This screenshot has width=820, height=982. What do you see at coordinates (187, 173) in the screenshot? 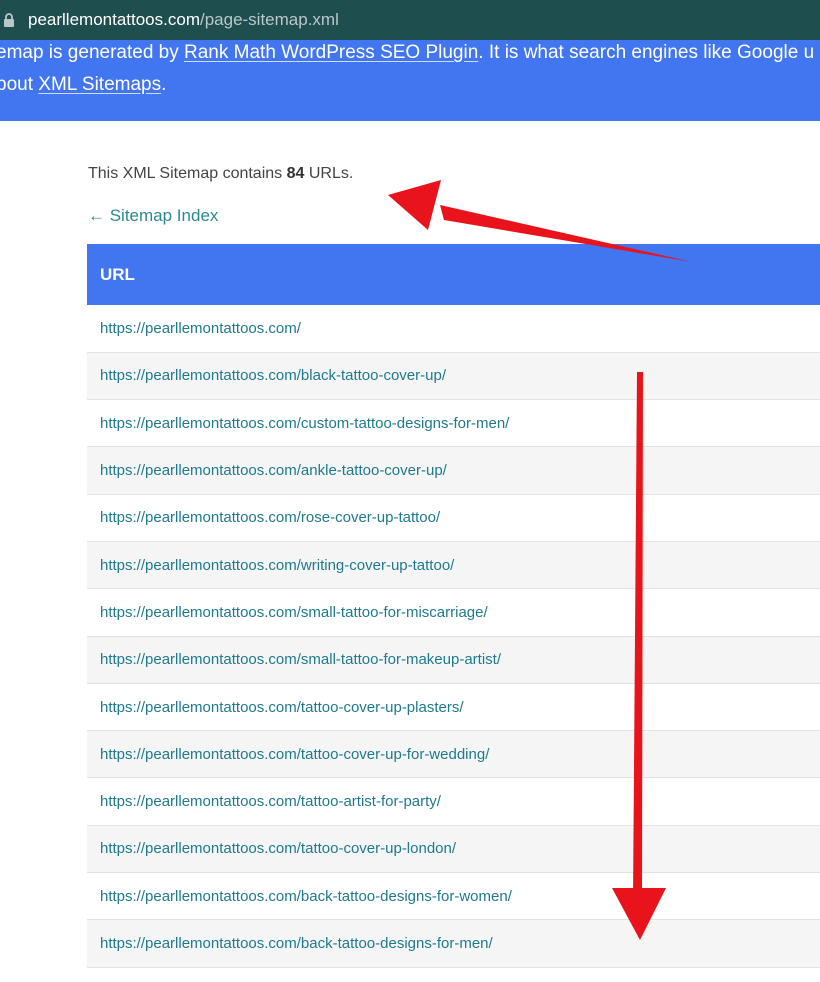
I see `summary-text: This XML Sitemap contains` at bounding box center [187, 173].